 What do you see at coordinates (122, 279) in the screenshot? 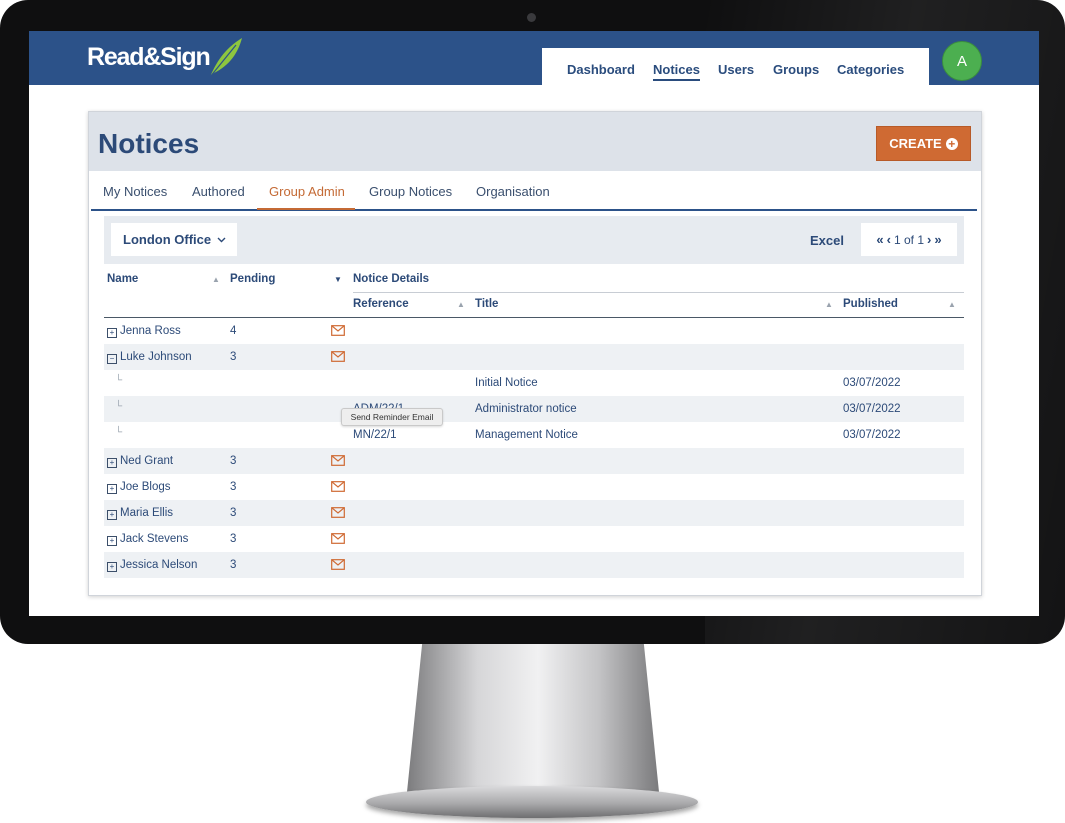
I see `col-header-name: Name` at bounding box center [122, 279].